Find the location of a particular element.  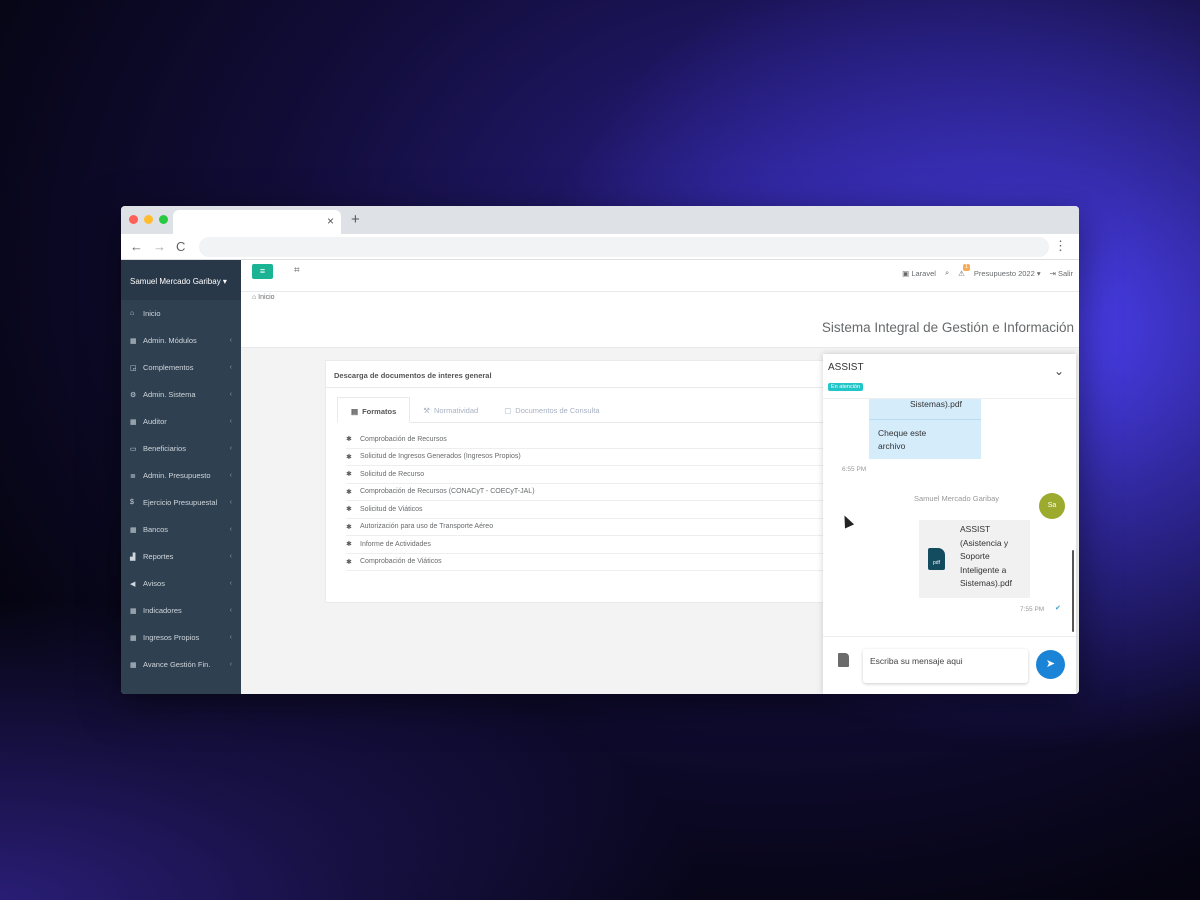

breadcrumb: ⌂ Inicio is located at coordinates (263, 297).